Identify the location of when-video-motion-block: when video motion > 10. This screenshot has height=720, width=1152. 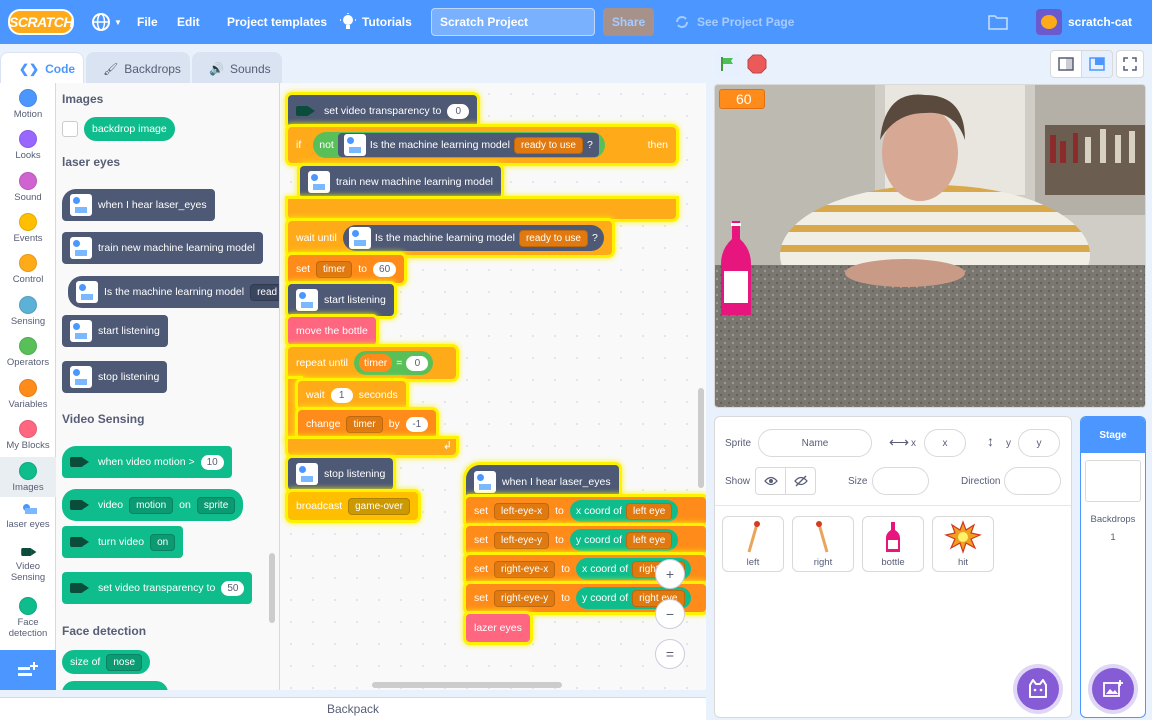
(147, 462).